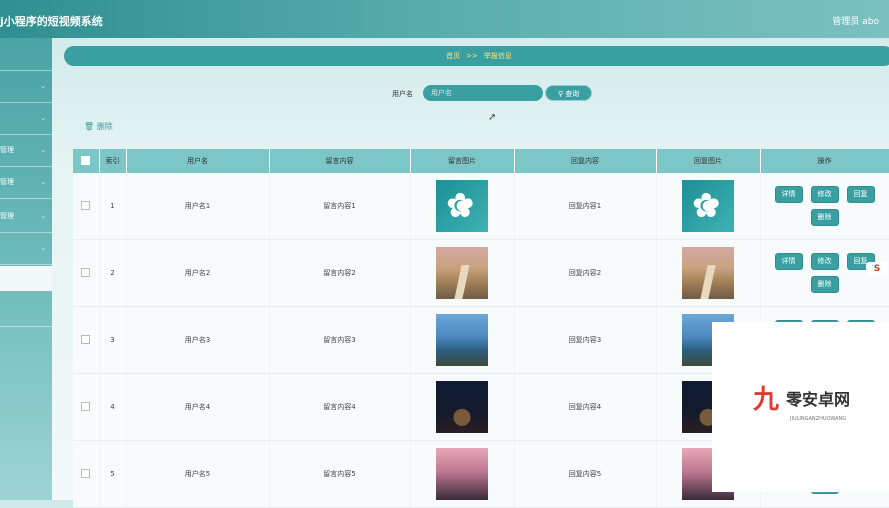  I want to click on search-icon: ⚲, so click(560, 94).